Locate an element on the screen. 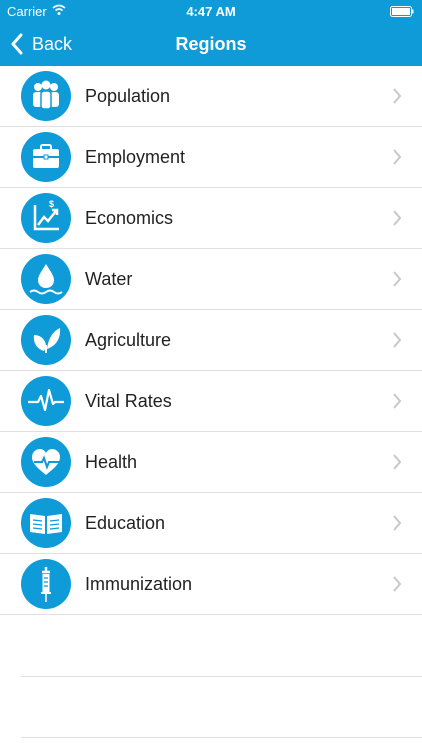 The width and height of the screenshot is (422, 750). list-item-label: Water is located at coordinates (109, 279).